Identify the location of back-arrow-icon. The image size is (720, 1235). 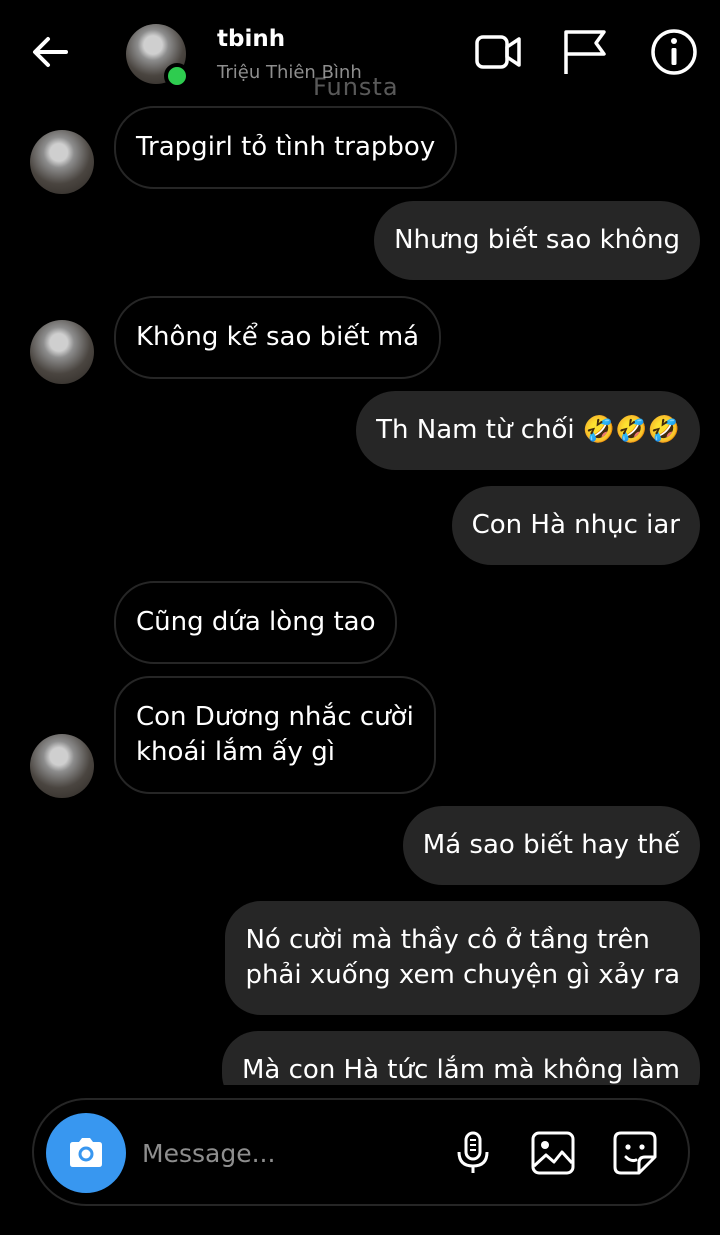
(50, 52).